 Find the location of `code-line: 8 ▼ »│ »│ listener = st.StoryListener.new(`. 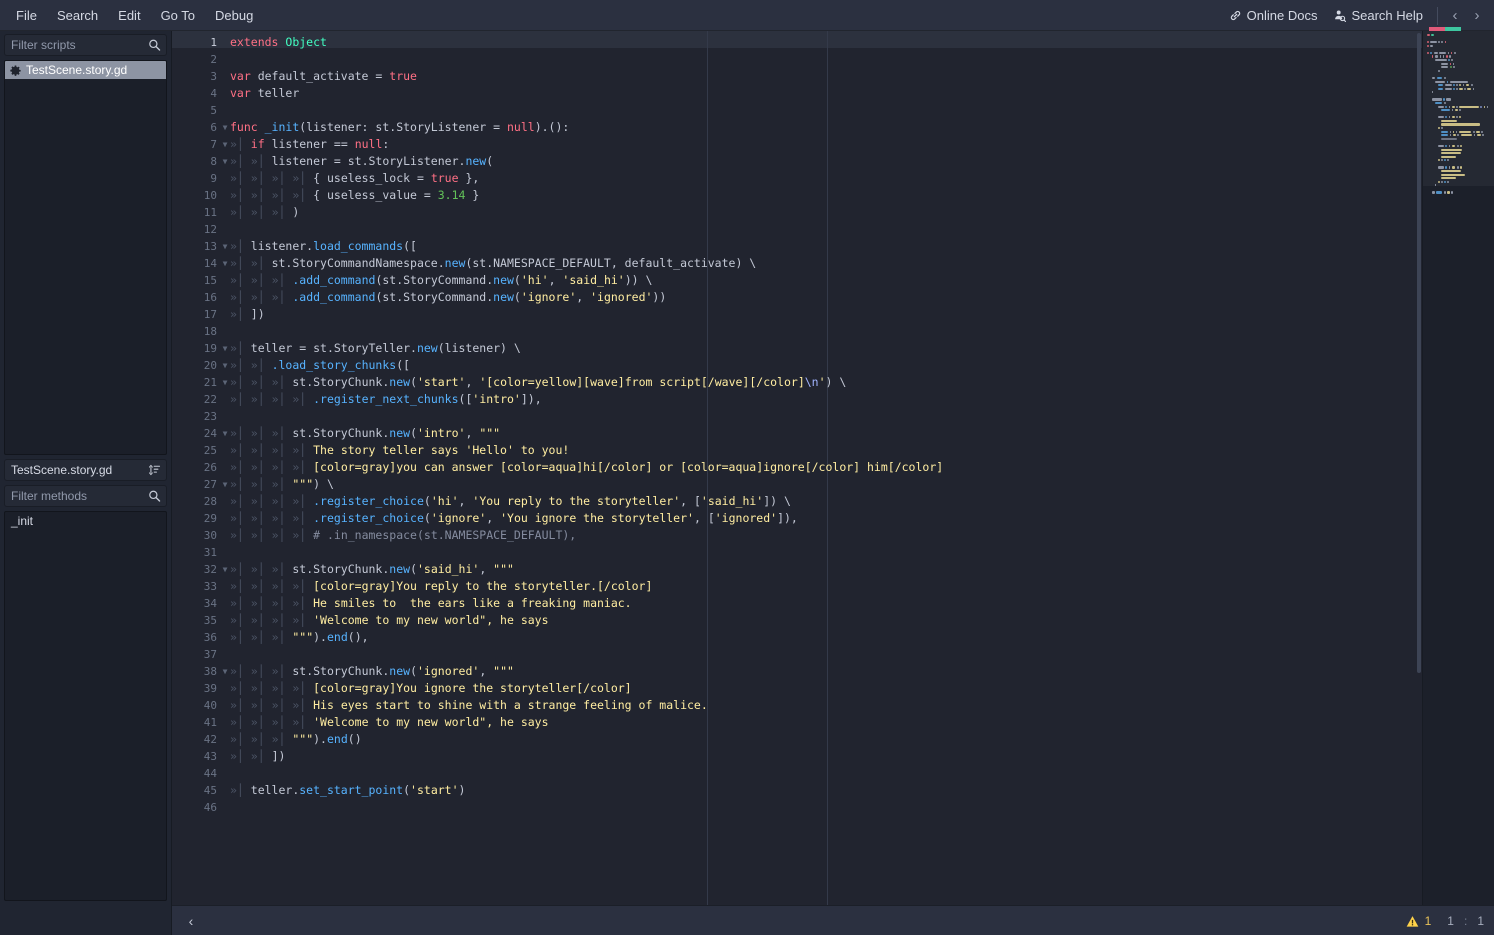

code-line: 8 ▼ »│ »│ listener = st.StoryListener.new( is located at coordinates (833, 161).